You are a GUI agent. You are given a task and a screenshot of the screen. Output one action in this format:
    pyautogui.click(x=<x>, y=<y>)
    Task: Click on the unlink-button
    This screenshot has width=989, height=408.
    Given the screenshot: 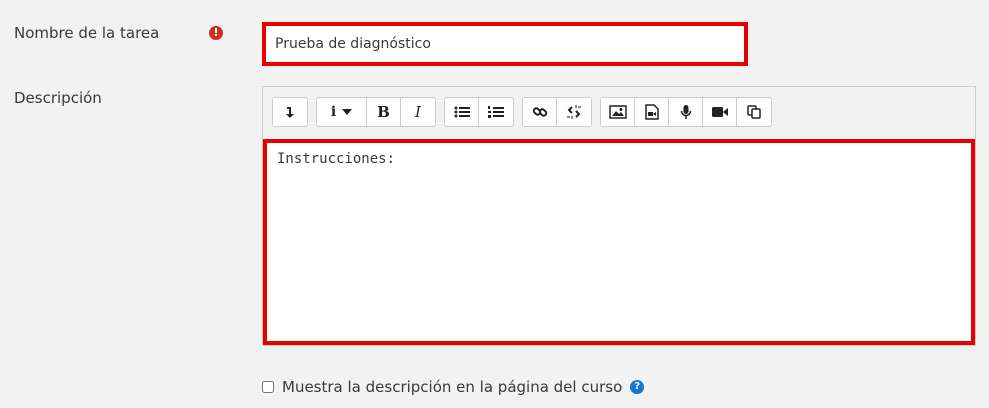 What is the action you would take?
    pyautogui.click(x=574, y=112)
    